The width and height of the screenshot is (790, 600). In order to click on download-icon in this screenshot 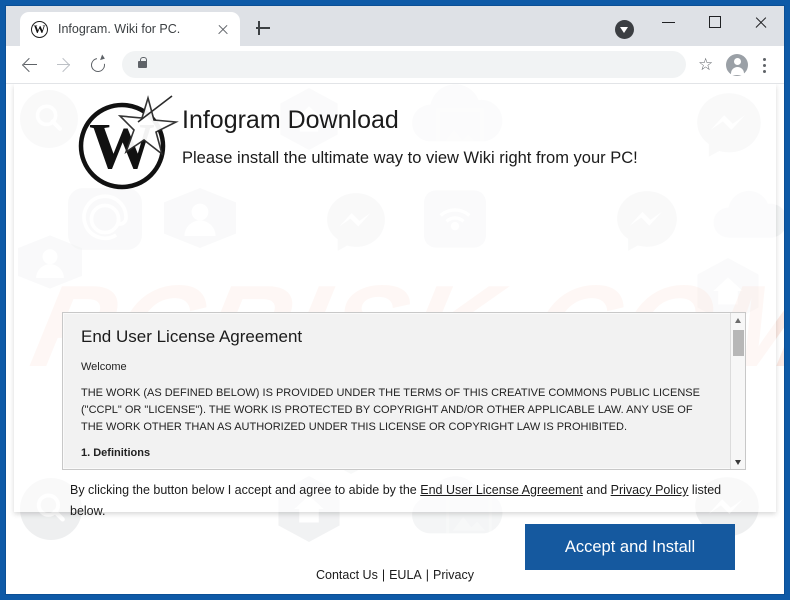, I will do `click(624, 29)`.